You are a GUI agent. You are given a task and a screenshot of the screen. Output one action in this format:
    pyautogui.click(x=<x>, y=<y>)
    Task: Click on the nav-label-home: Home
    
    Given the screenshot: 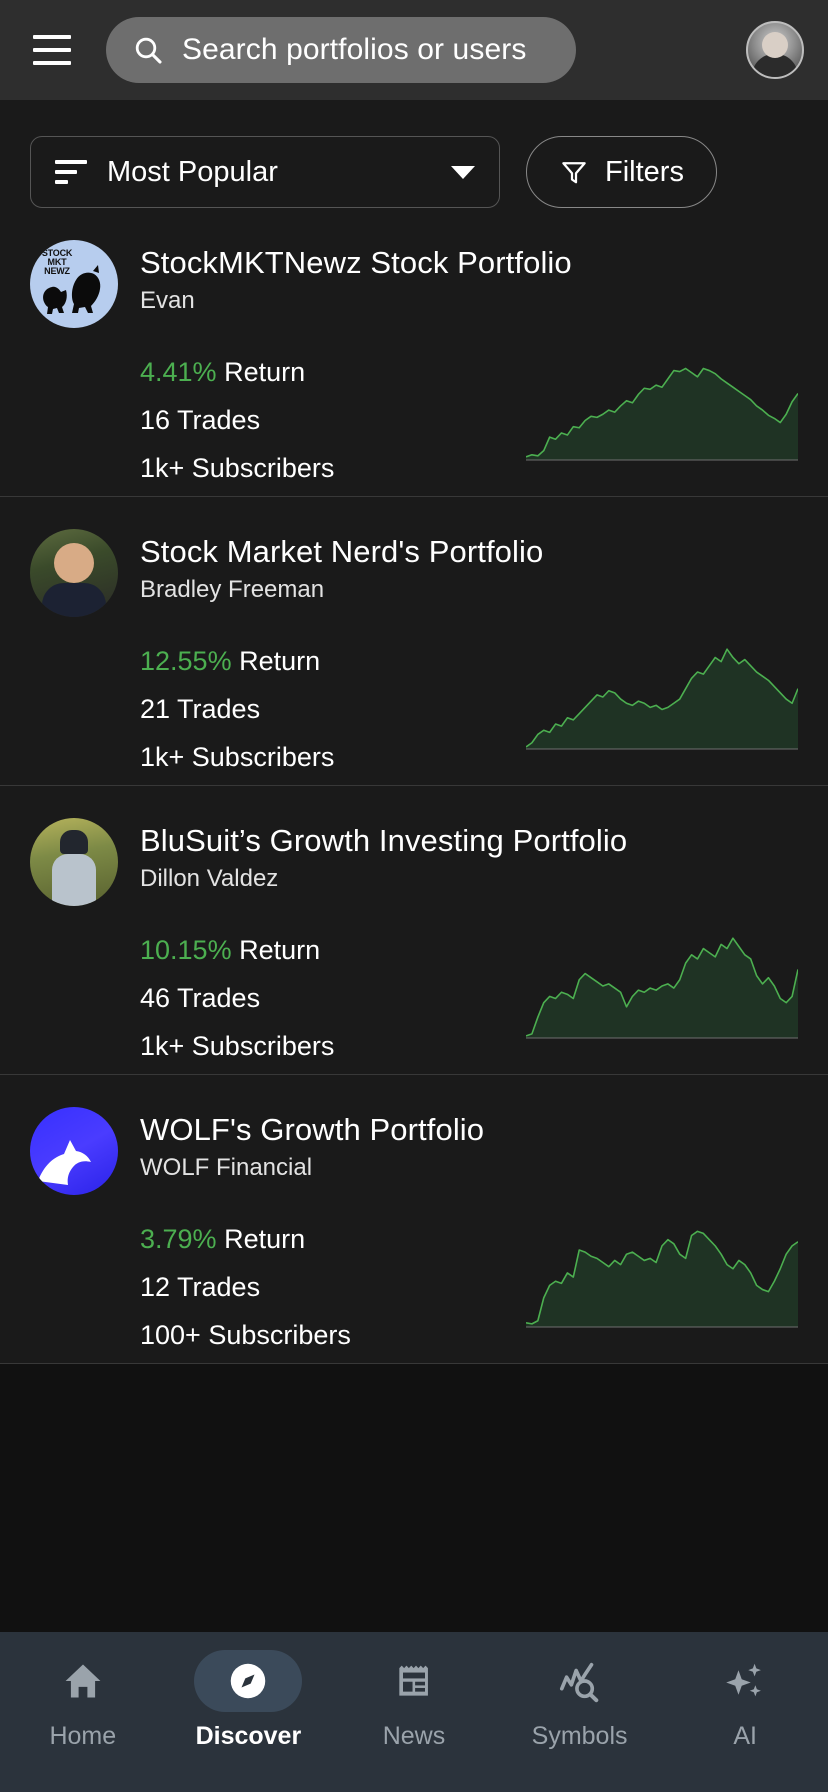 What is the action you would take?
    pyautogui.click(x=83, y=1736)
    